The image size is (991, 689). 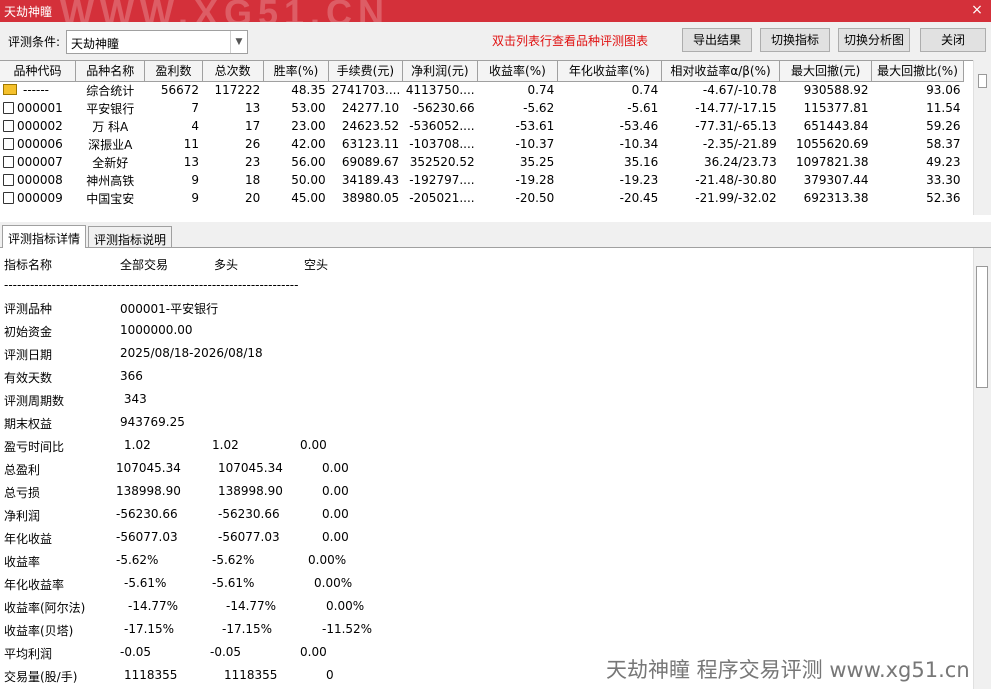 I want to click on cell-value: 48.35, so click(x=308, y=90).